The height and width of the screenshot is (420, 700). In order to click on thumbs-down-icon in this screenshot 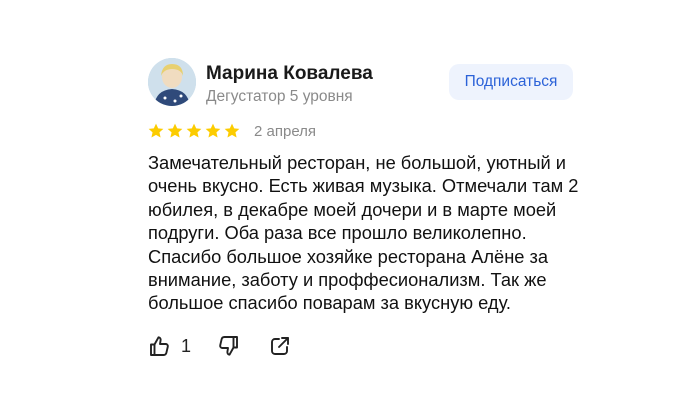, I will do `click(228, 346)`.